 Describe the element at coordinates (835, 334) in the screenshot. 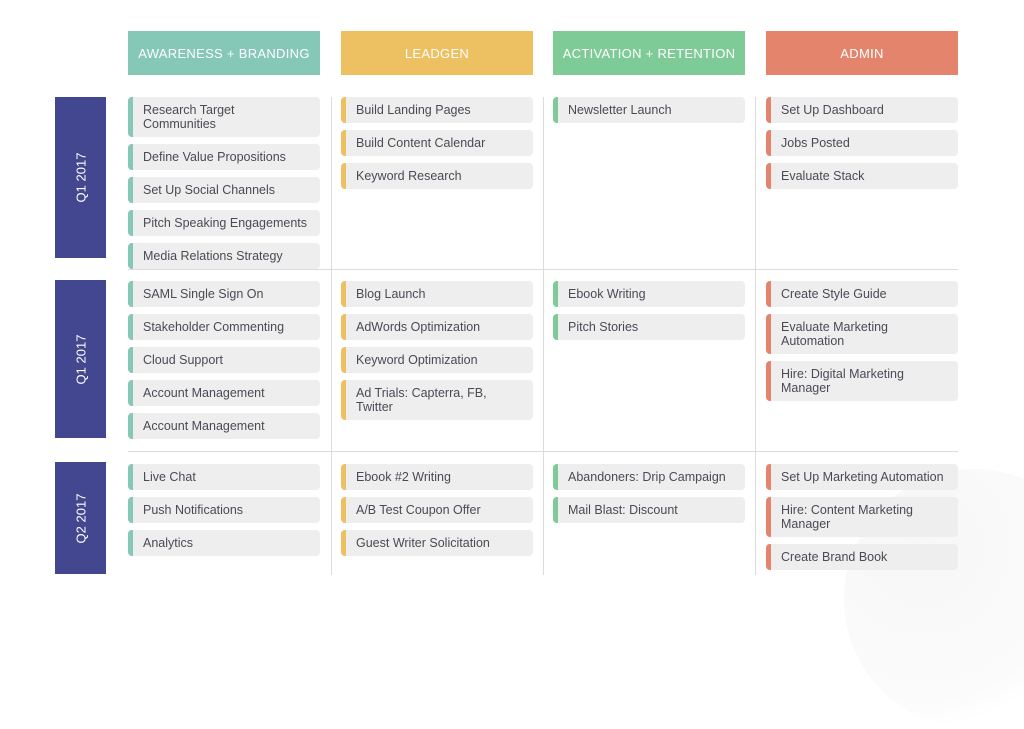

I see `task-title: Evaluate Marketing Automation` at that location.